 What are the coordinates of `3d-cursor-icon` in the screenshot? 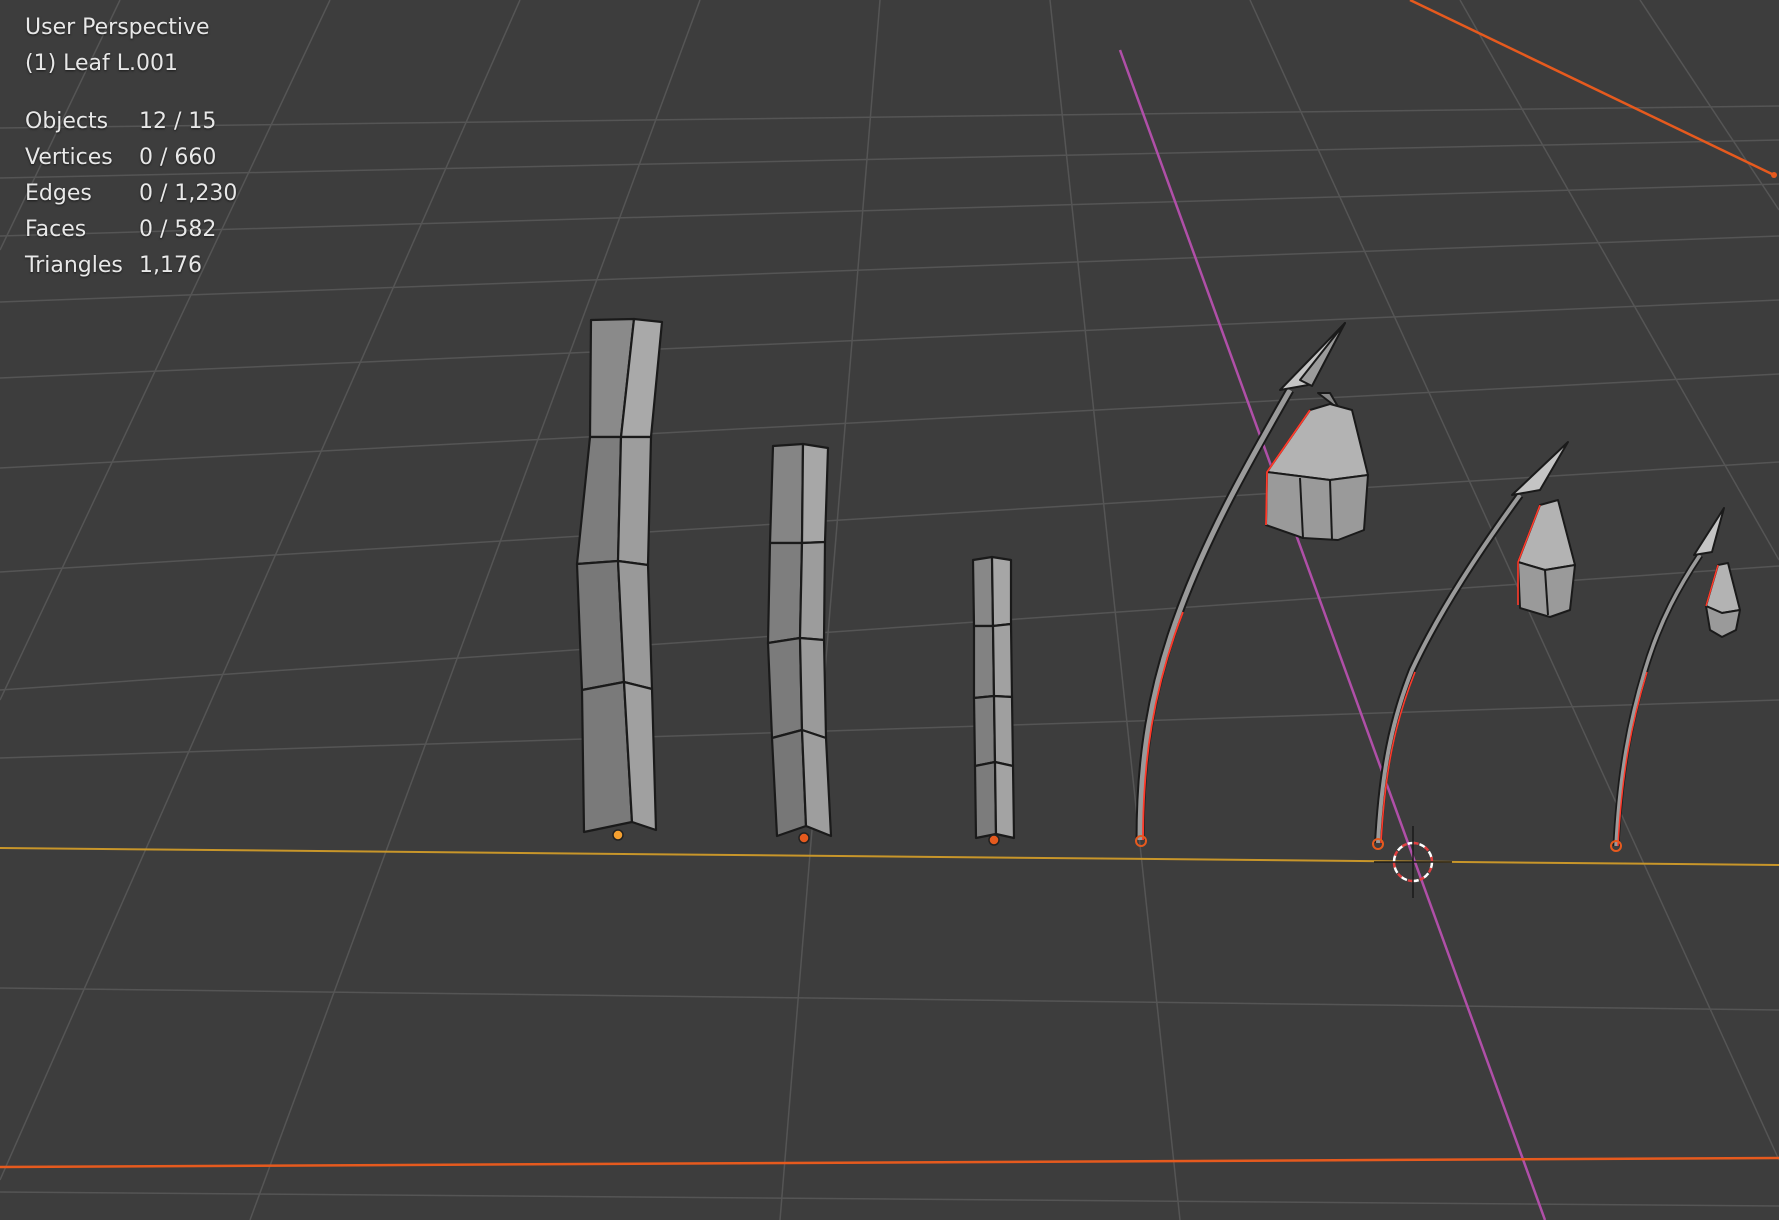 It's located at (1413, 862).